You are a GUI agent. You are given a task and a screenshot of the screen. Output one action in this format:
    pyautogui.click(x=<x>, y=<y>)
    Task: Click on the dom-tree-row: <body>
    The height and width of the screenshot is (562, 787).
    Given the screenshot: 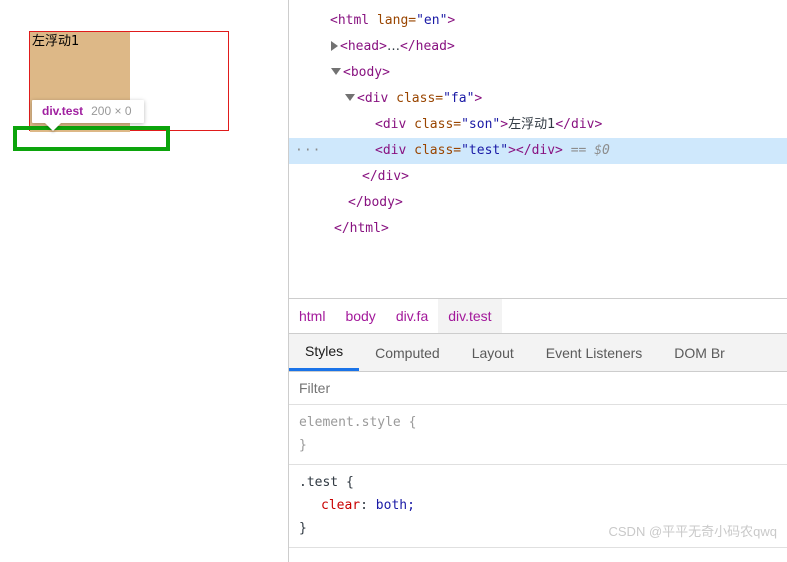 What is the action you would take?
    pyautogui.click(x=538, y=73)
    